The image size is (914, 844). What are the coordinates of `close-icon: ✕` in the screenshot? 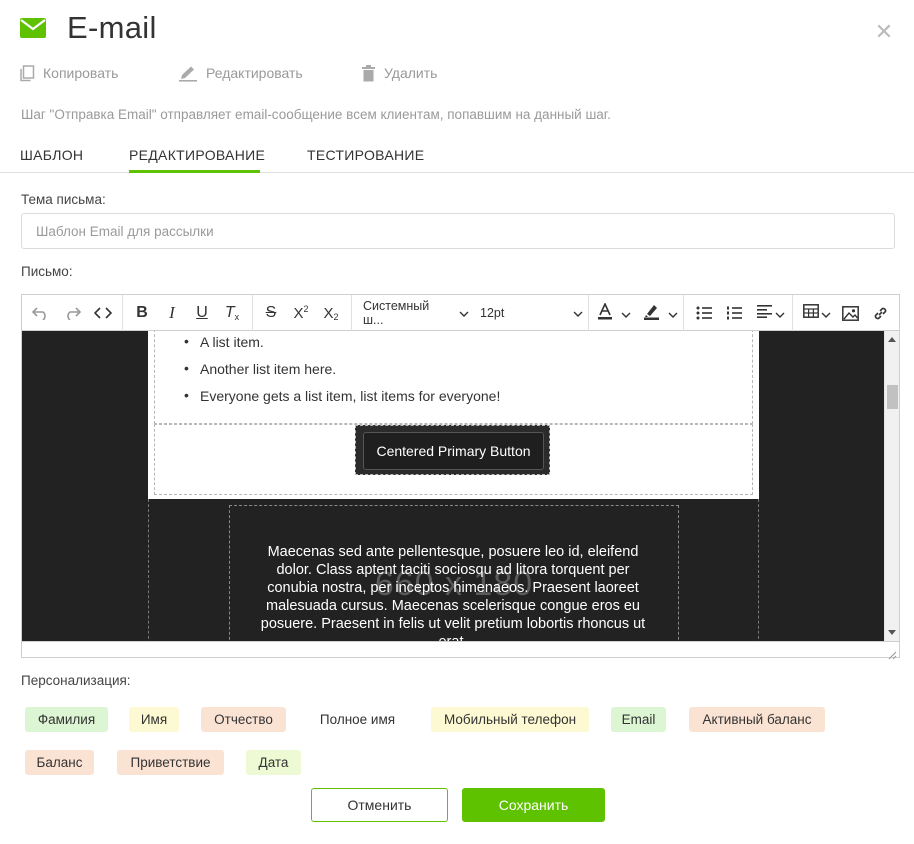 It's located at (884, 32).